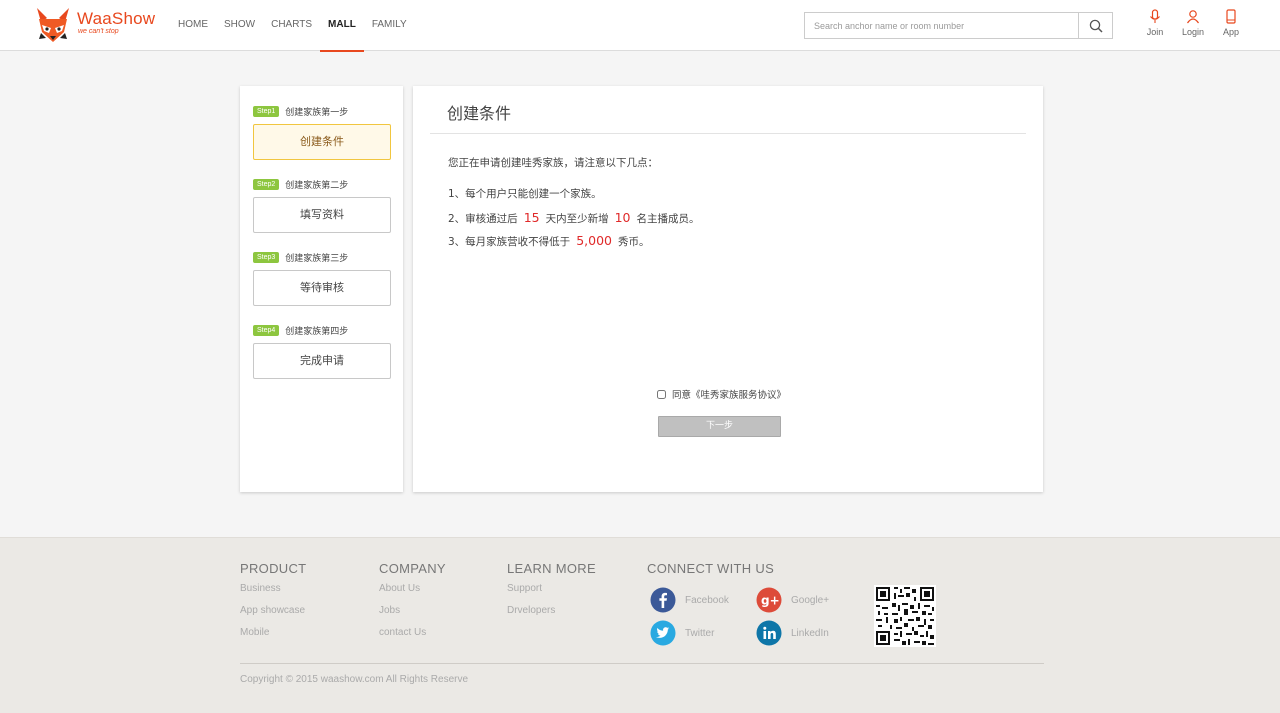 This screenshot has width=1280, height=713. Describe the element at coordinates (1193, 32) in the screenshot. I see `login-label: Login` at that location.